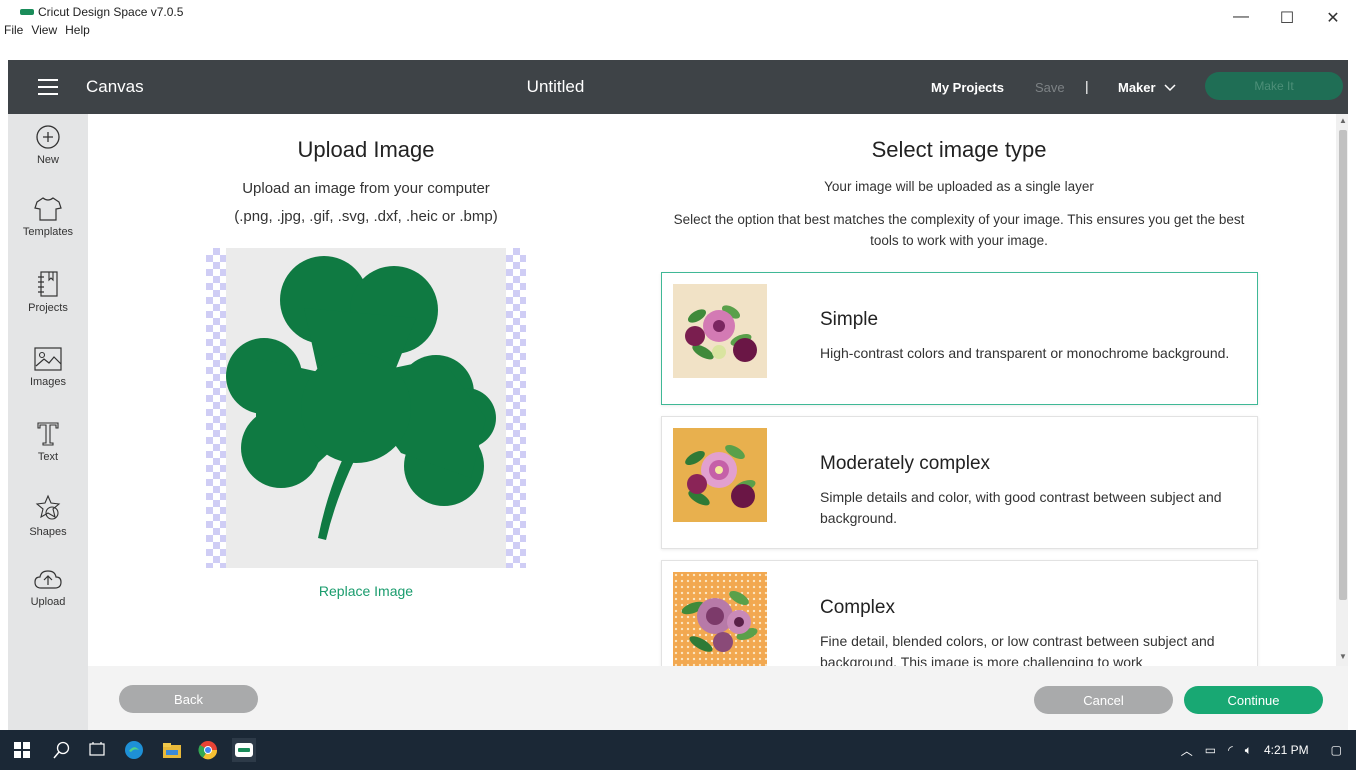  What do you see at coordinates (967, 87) in the screenshot?
I see `my-projects-link: My Projects` at bounding box center [967, 87].